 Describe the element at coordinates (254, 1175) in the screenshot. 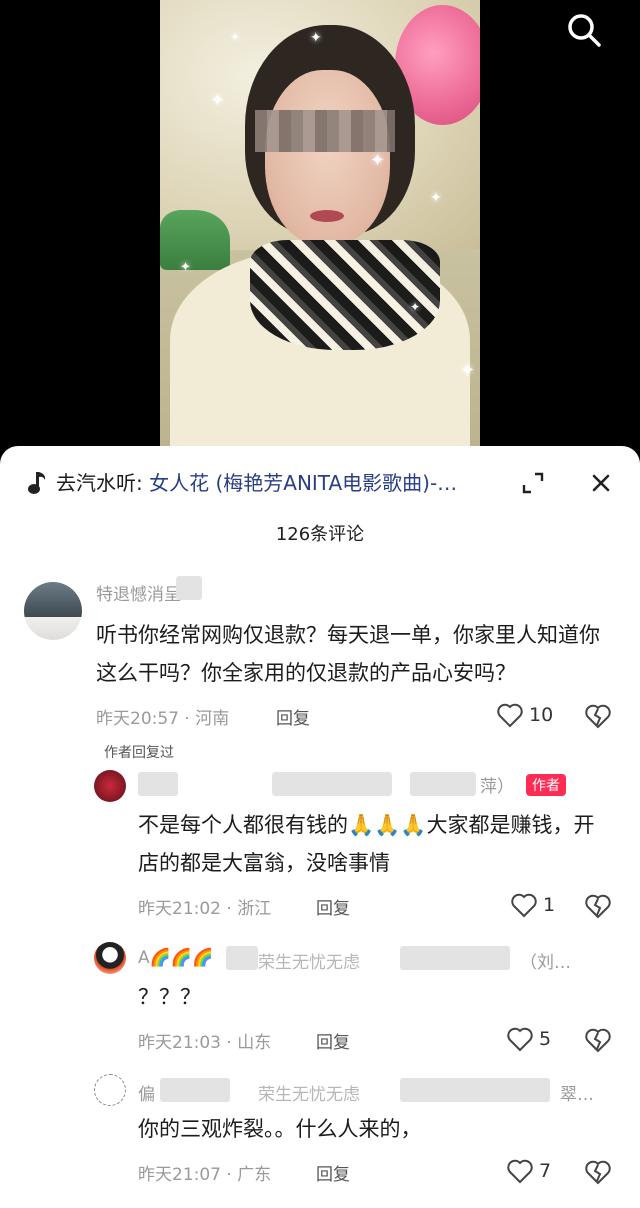

I see `comment-location: 广东` at that location.